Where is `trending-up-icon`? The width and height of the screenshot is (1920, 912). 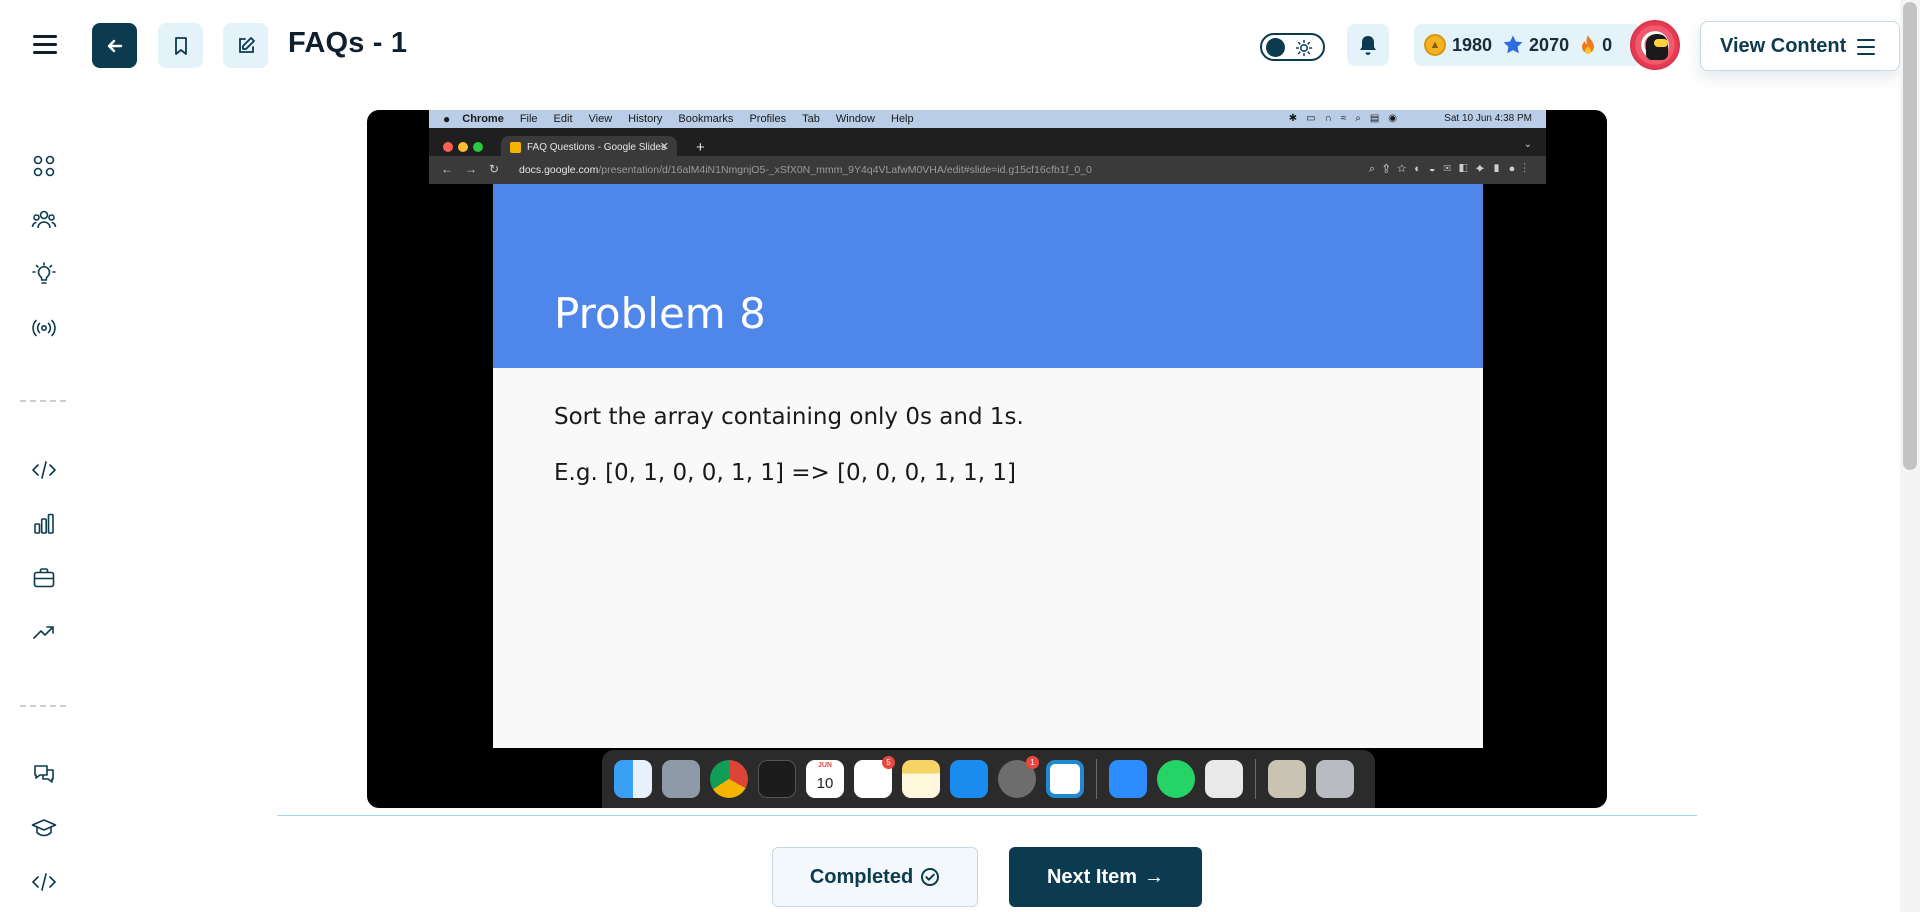
trending-up-icon is located at coordinates (44, 632).